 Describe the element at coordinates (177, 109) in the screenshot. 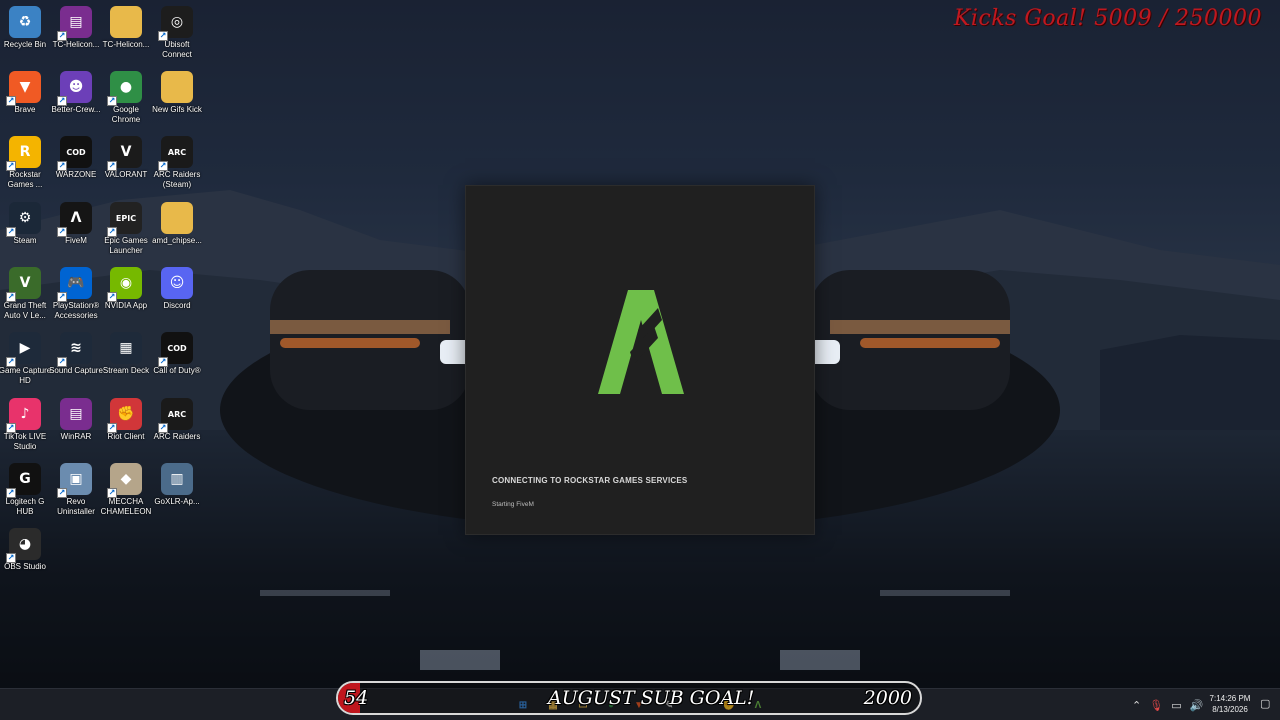

I see `desktop-icon-label: New Gifs Kick` at that location.